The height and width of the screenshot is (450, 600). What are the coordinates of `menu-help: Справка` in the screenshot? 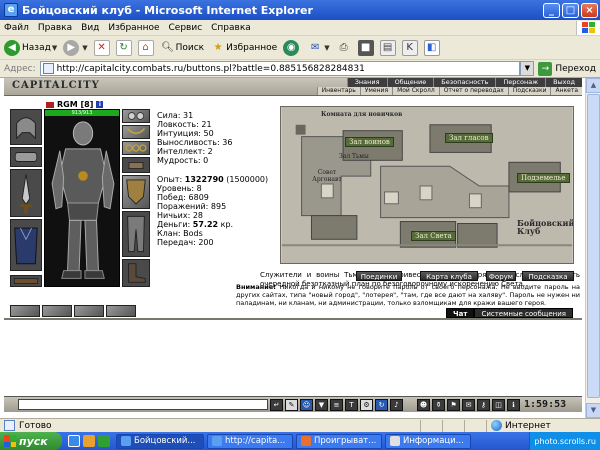 It's located at (231, 28).